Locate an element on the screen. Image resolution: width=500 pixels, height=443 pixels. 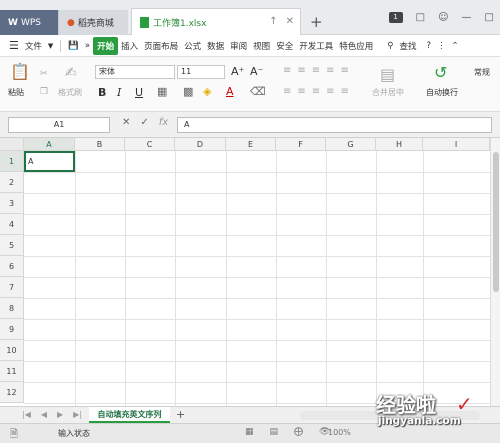
file-menu: 文件 is located at coordinates (33, 46).